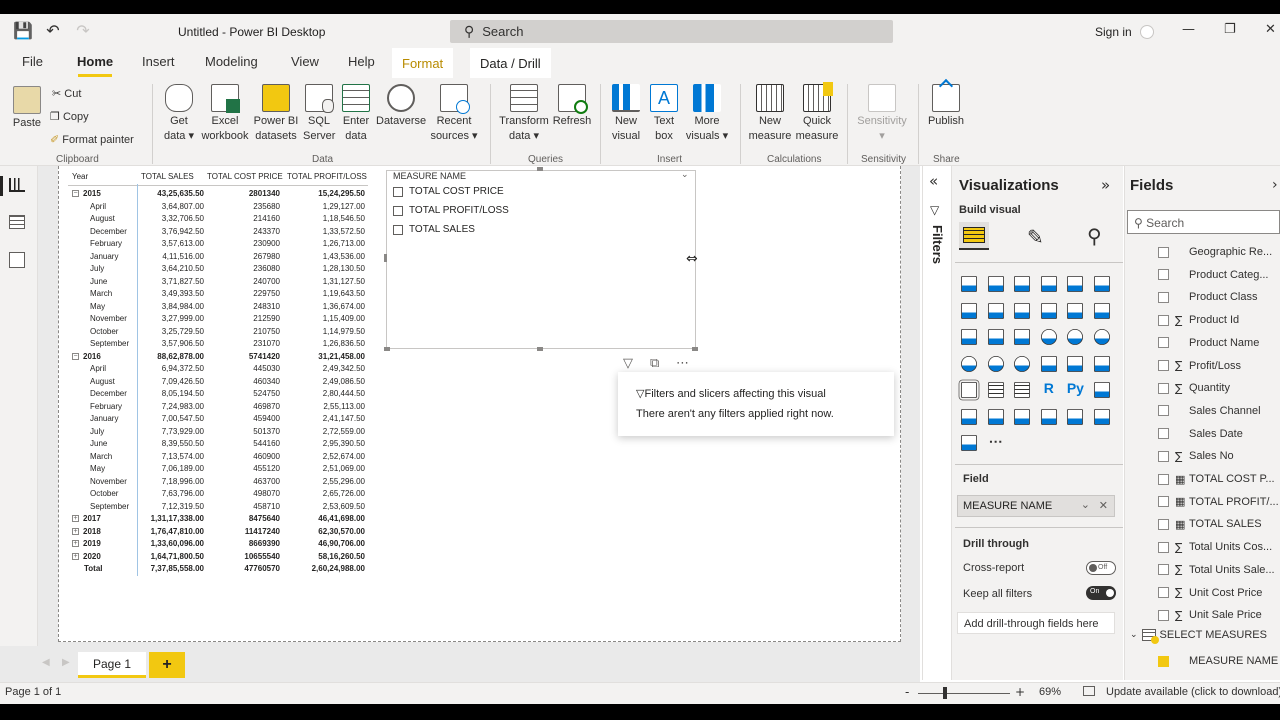 Image resolution: width=1280 pixels, height=720 pixels. What do you see at coordinates (218, 458) in the screenshot?
I see `matrix-month-row: March 7,13,574.00 460900 2,52,674.00` at bounding box center [218, 458].